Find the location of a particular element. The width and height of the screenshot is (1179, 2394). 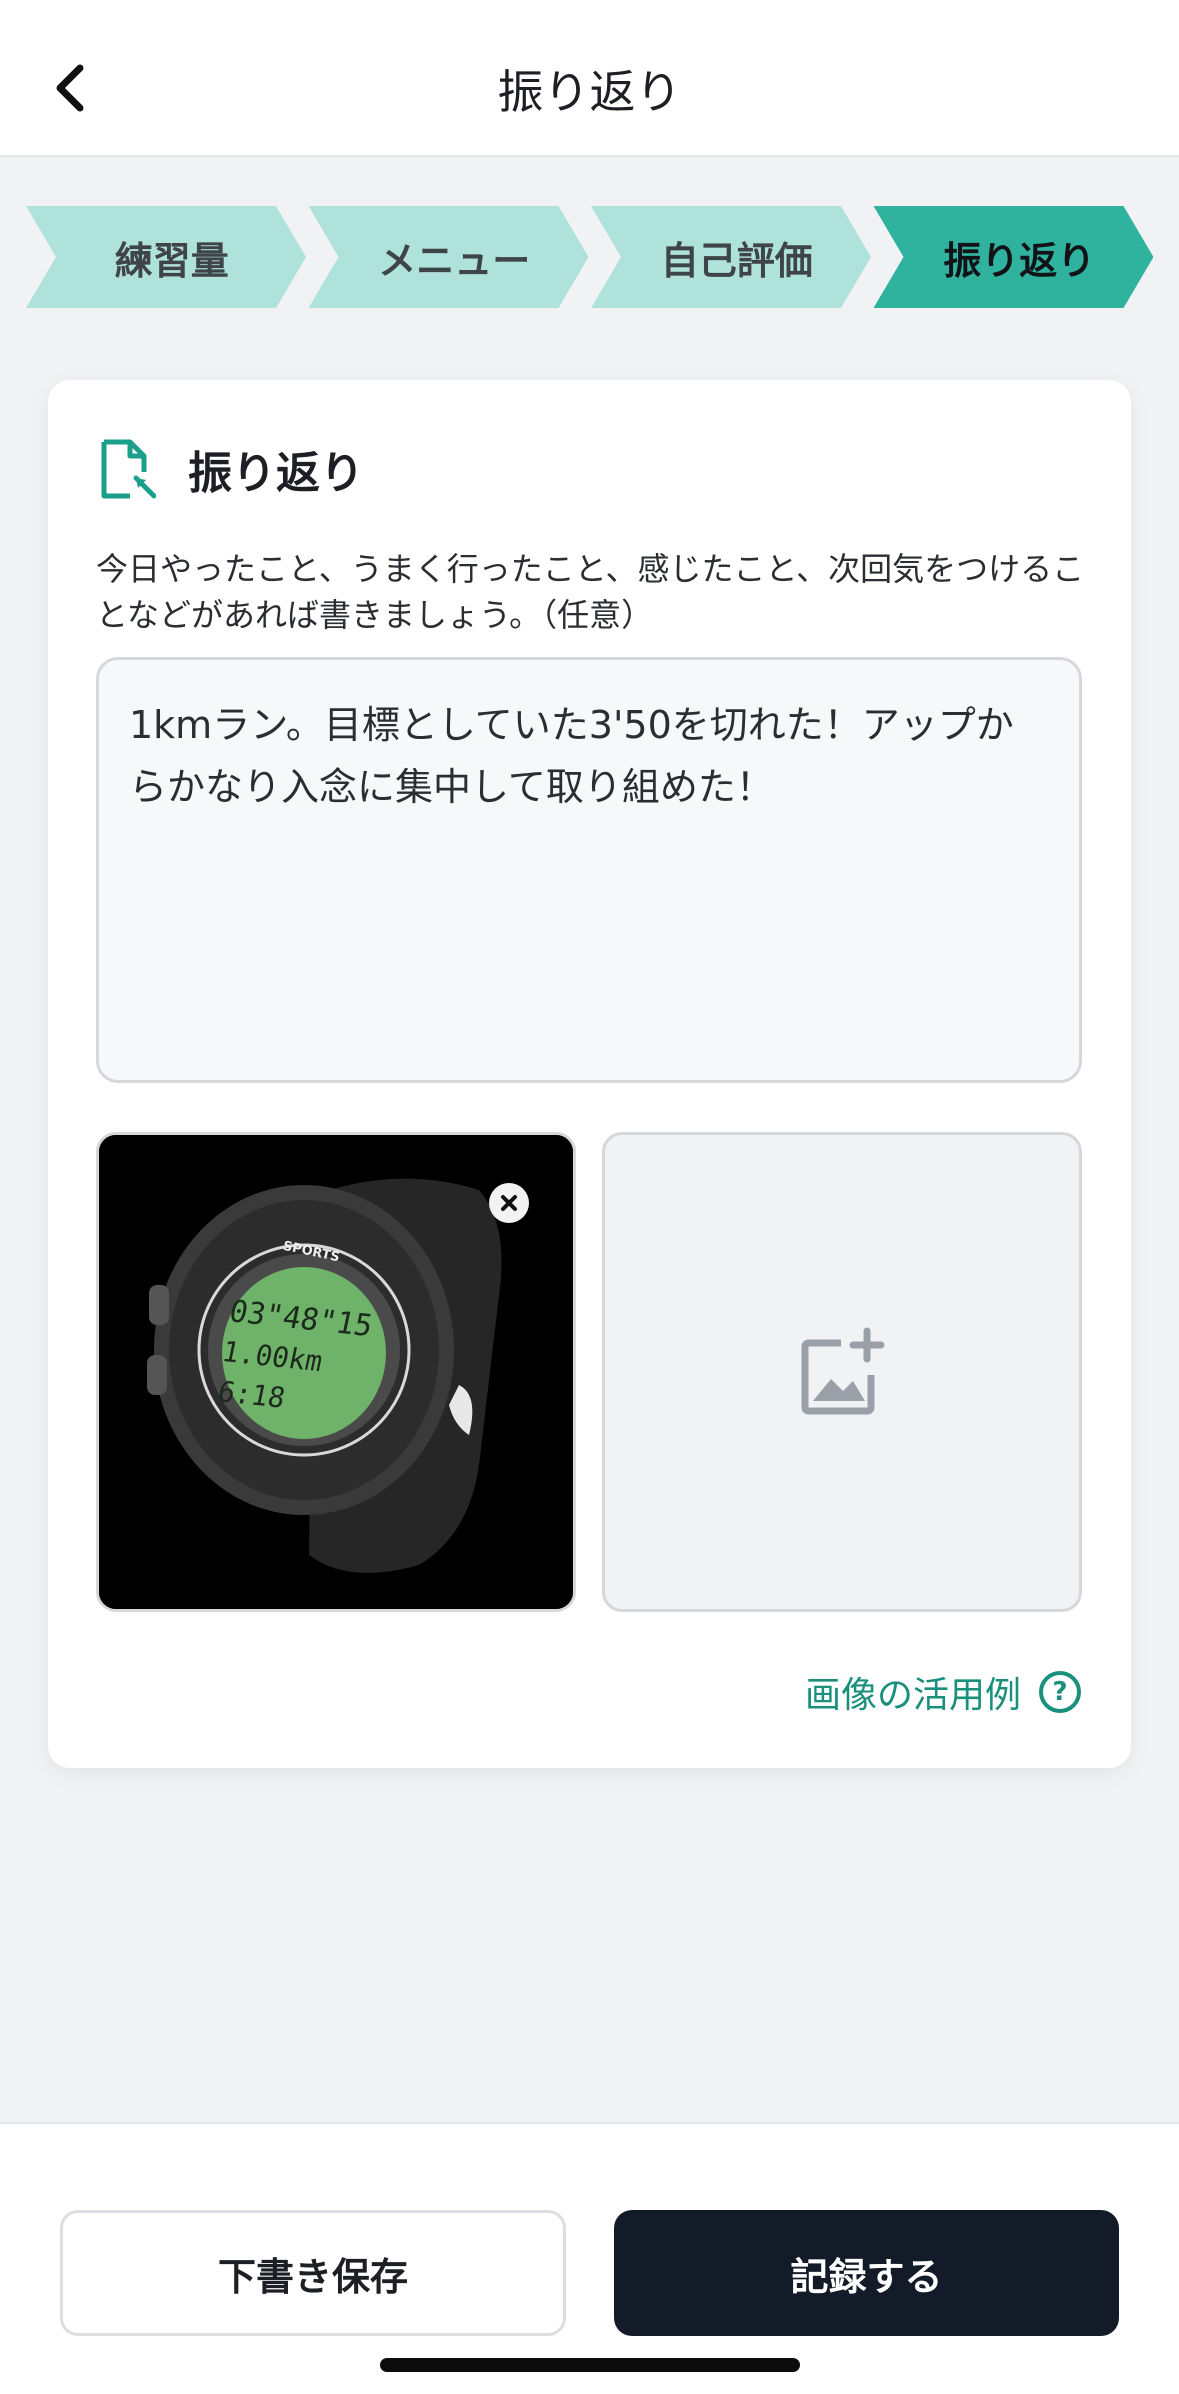

step-menu: メニュー is located at coordinates (448, 257).